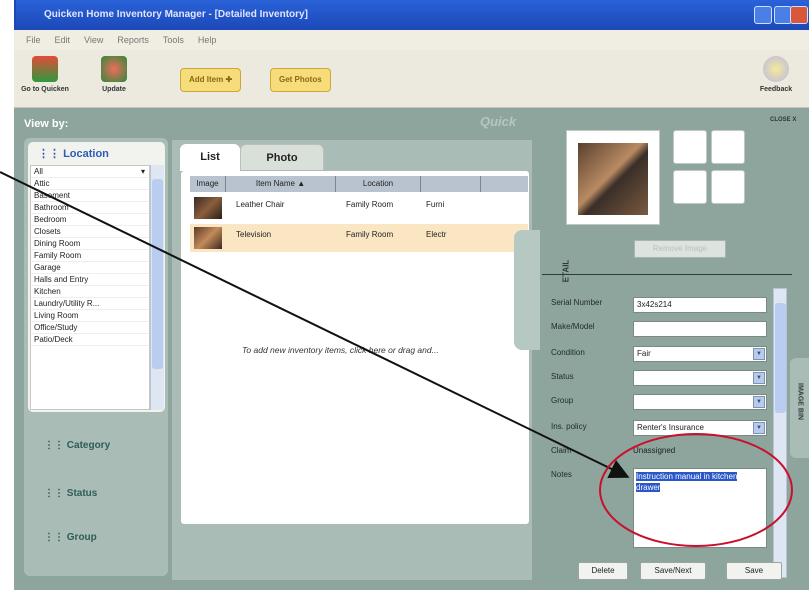  Describe the element at coordinates (780, 433) in the screenshot. I see `detail-scrollbar` at that location.